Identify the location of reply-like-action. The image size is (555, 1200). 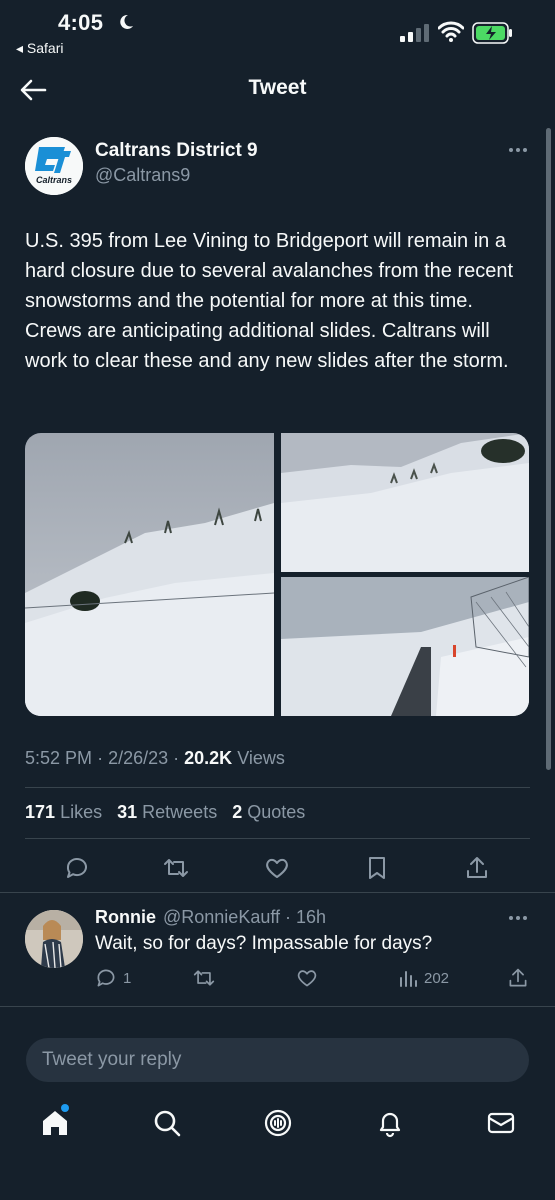
(307, 978).